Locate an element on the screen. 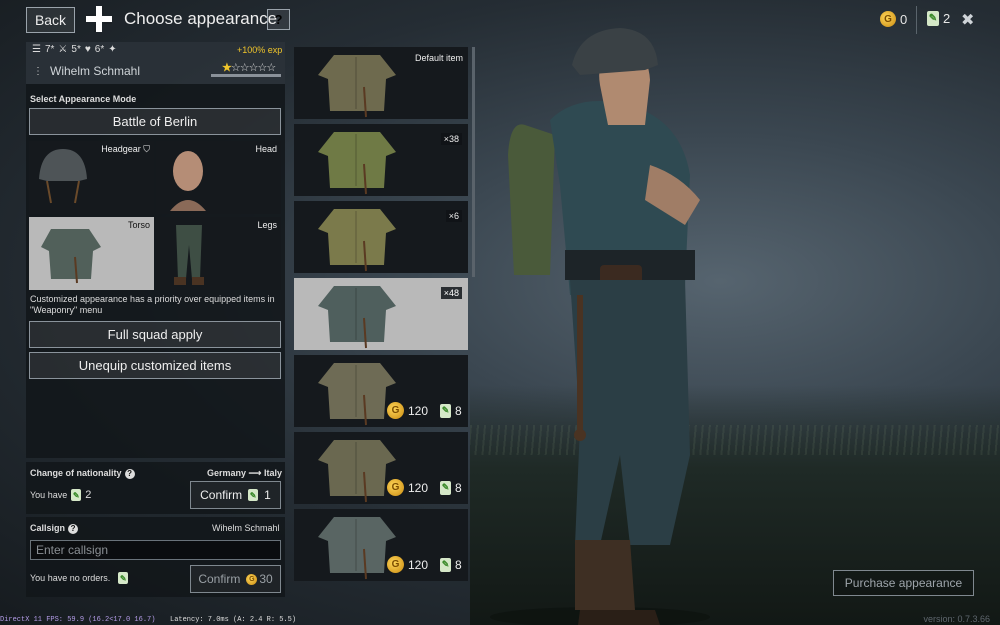  soldier-ranks: ☰ 7* ⚔ 5* ♥ 6* ✦ is located at coordinates (74, 49).